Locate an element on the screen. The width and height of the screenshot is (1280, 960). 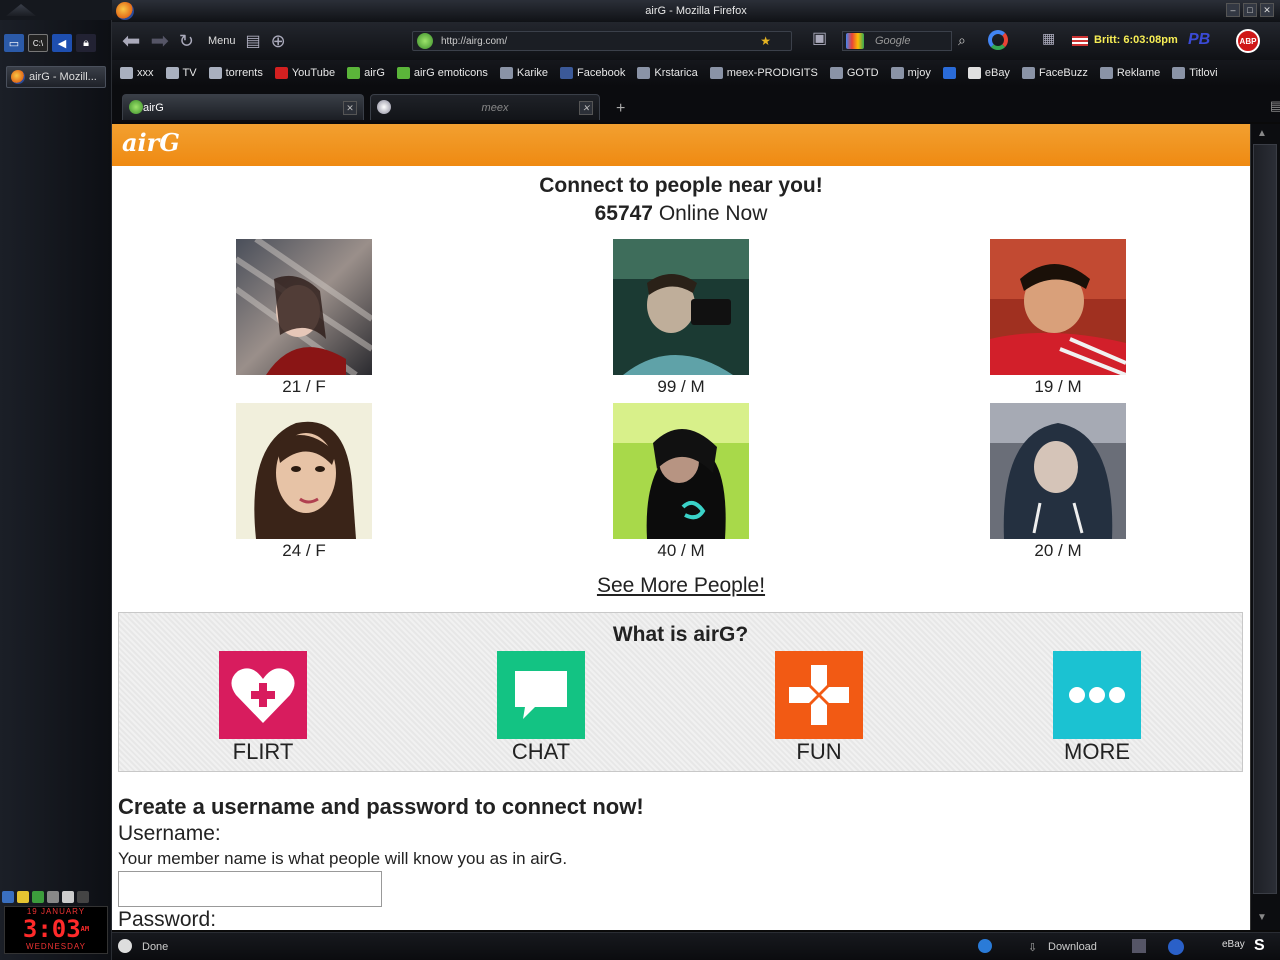
chat-bubble-icon is located at coordinates (541, 695).